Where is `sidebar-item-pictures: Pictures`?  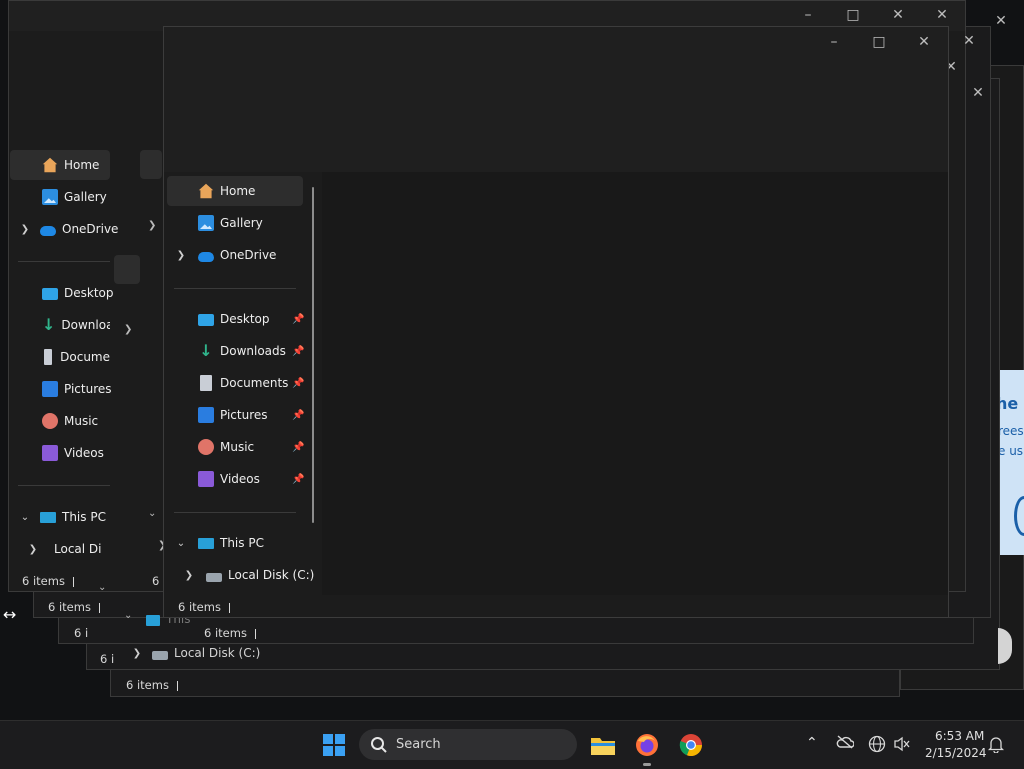
sidebar-item-pictures: Pictures is located at coordinates (77, 389).